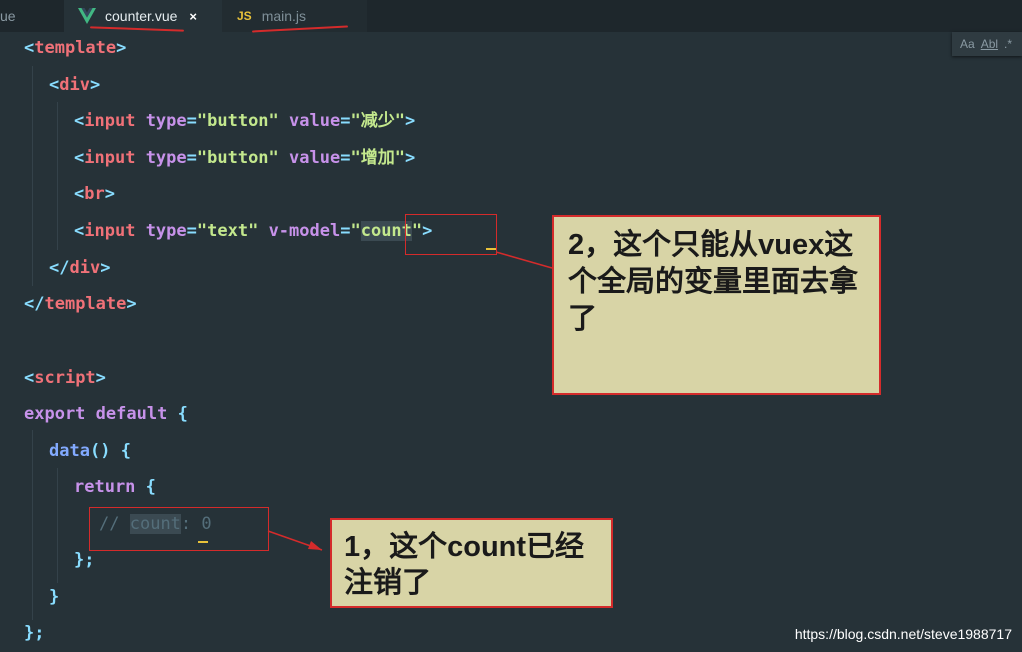  I want to click on callout-one-text: 1，这个count已经注销了, so click(464, 565).